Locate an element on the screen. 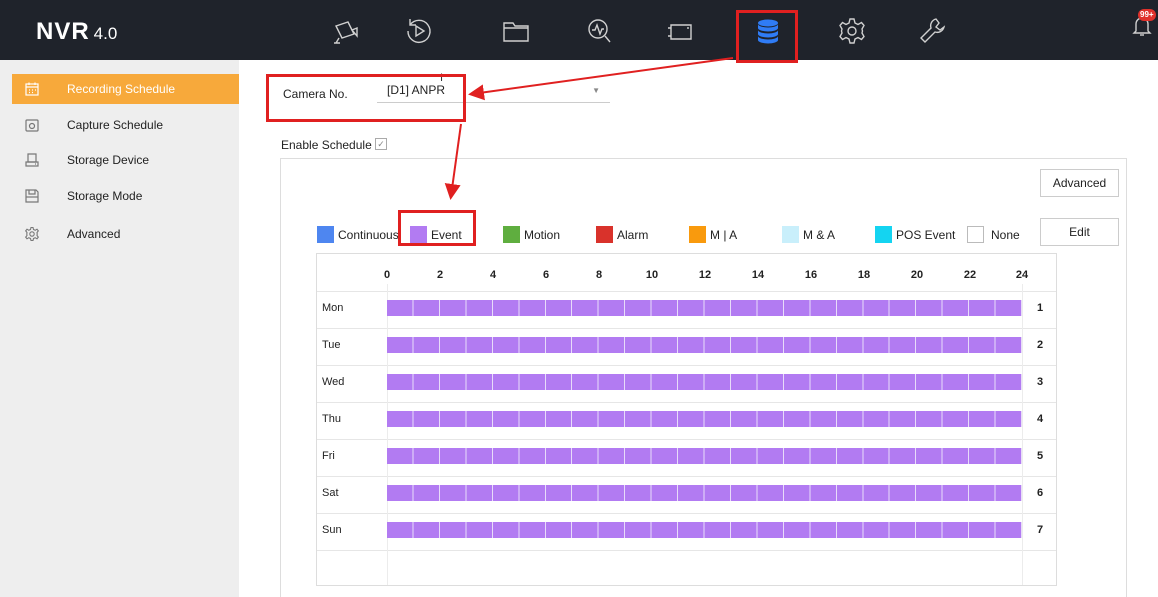 The width and height of the screenshot is (1158, 597). hour-tick: 6 is located at coordinates (546, 275).